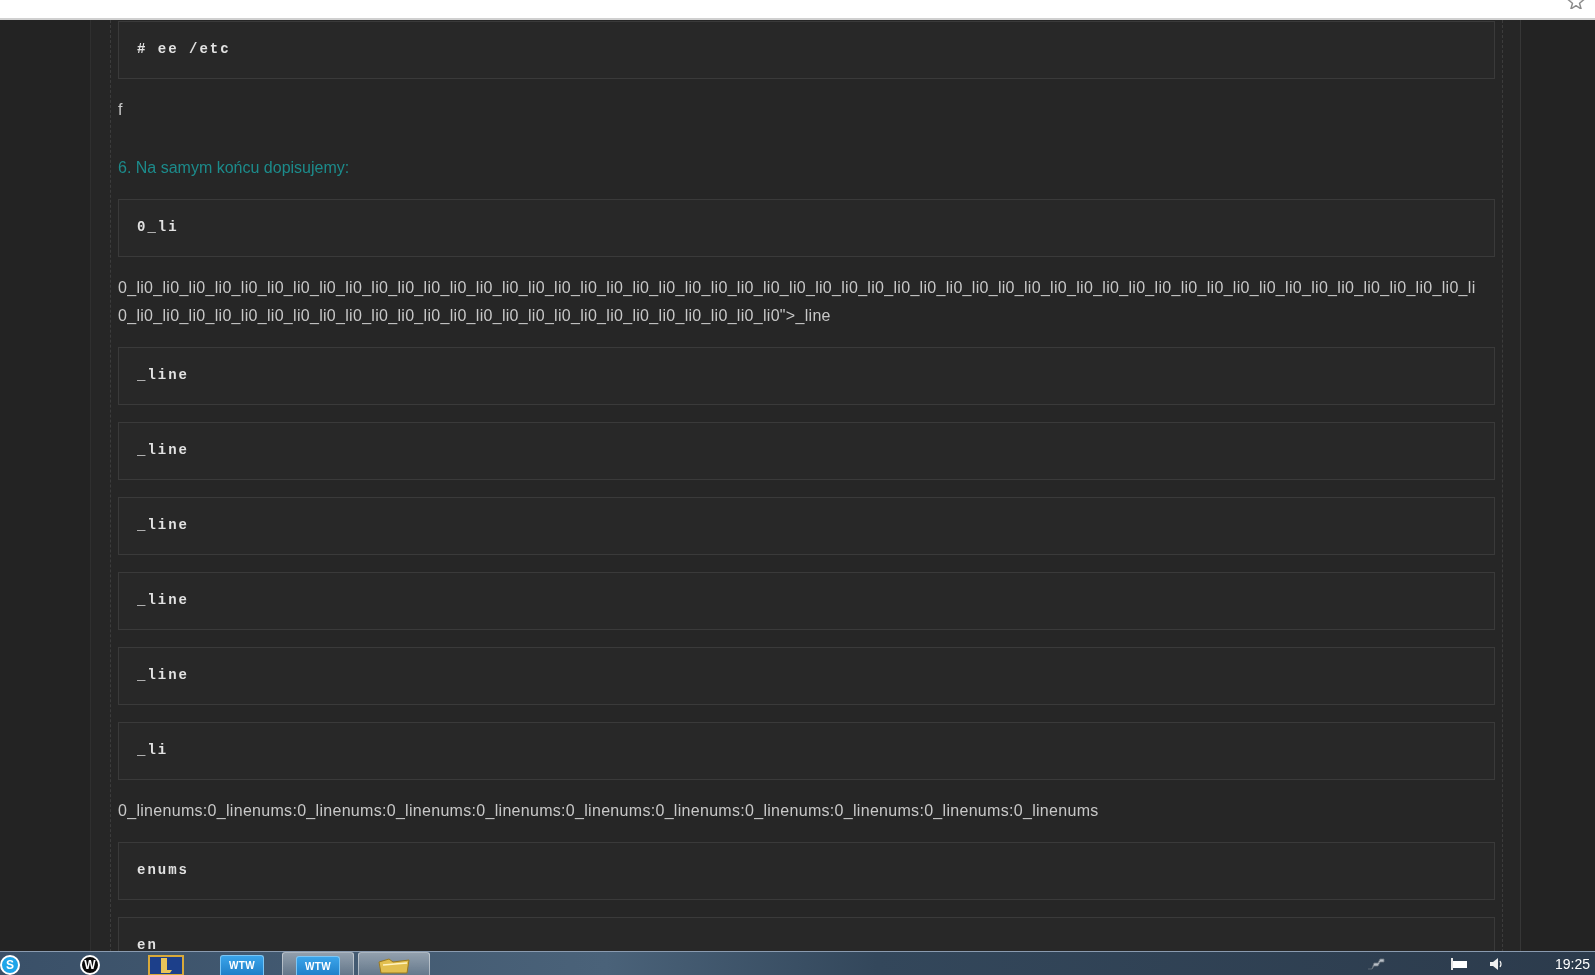  What do you see at coordinates (234, 168) in the screenshot?
I see `section-heading: 6. Na samym końcu dopisujemy:` at bounding box center [234, 168].